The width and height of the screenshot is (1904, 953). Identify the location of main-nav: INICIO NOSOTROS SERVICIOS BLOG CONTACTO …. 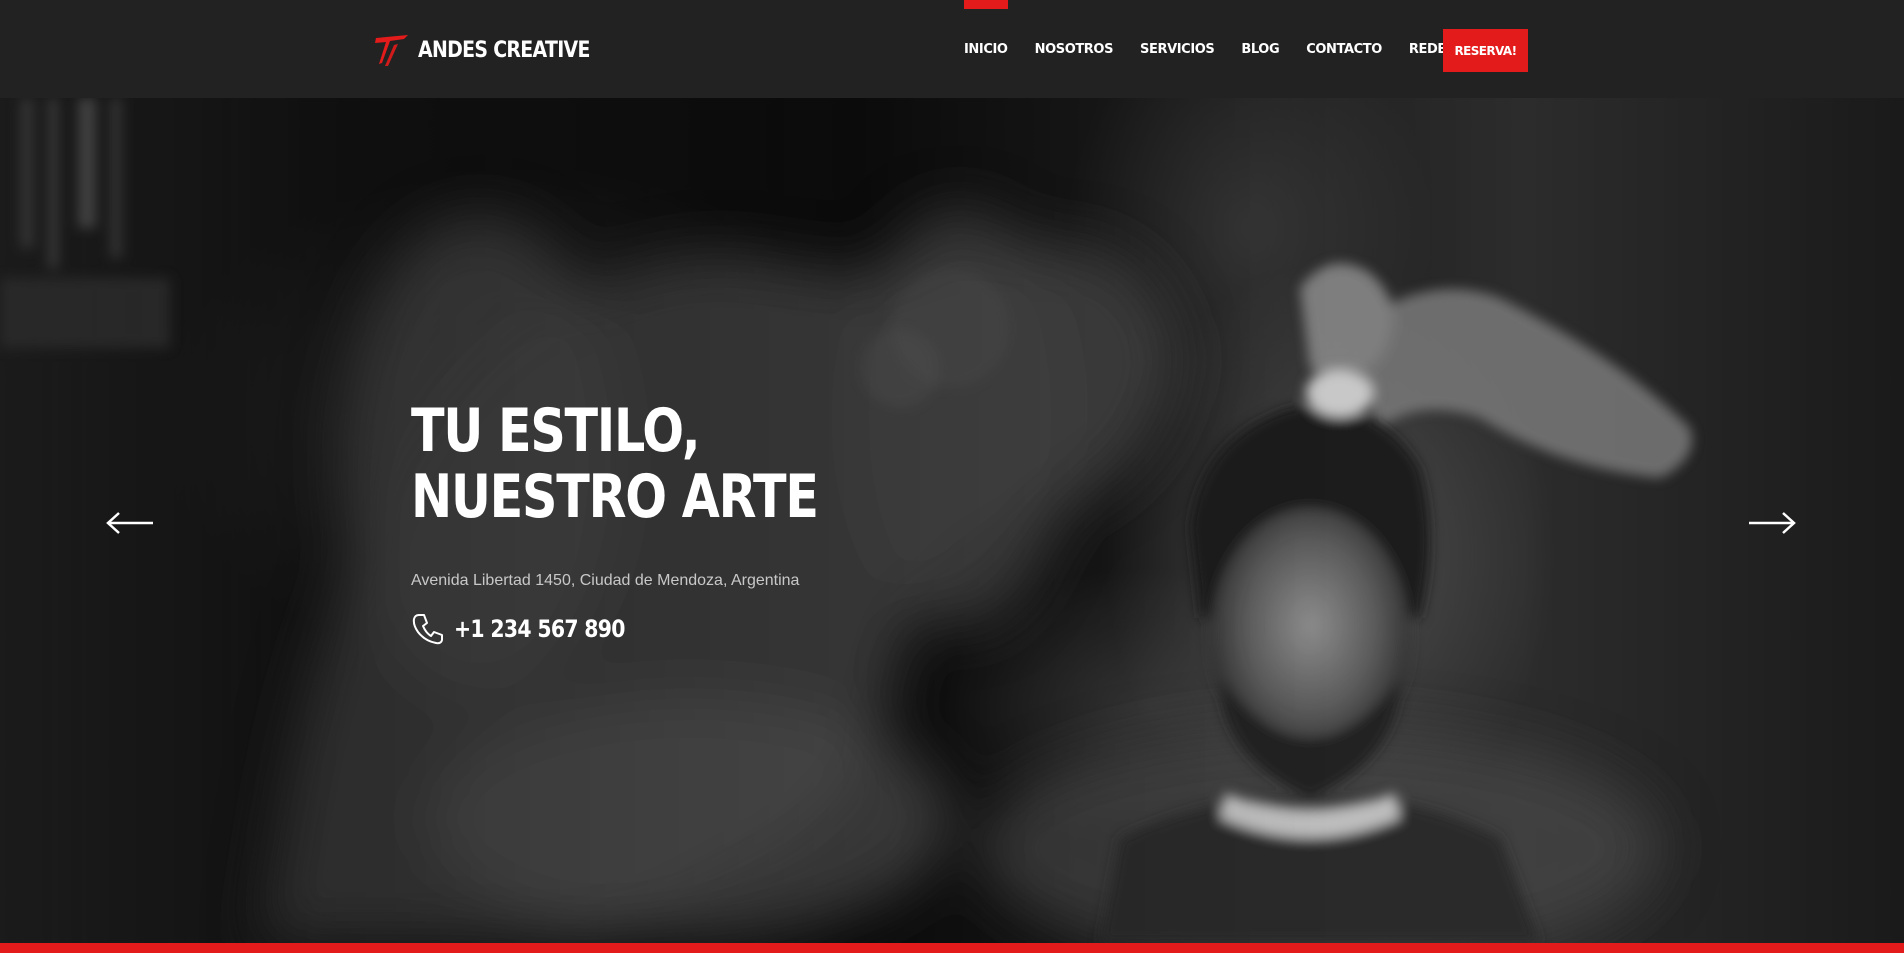
(1223, 49).